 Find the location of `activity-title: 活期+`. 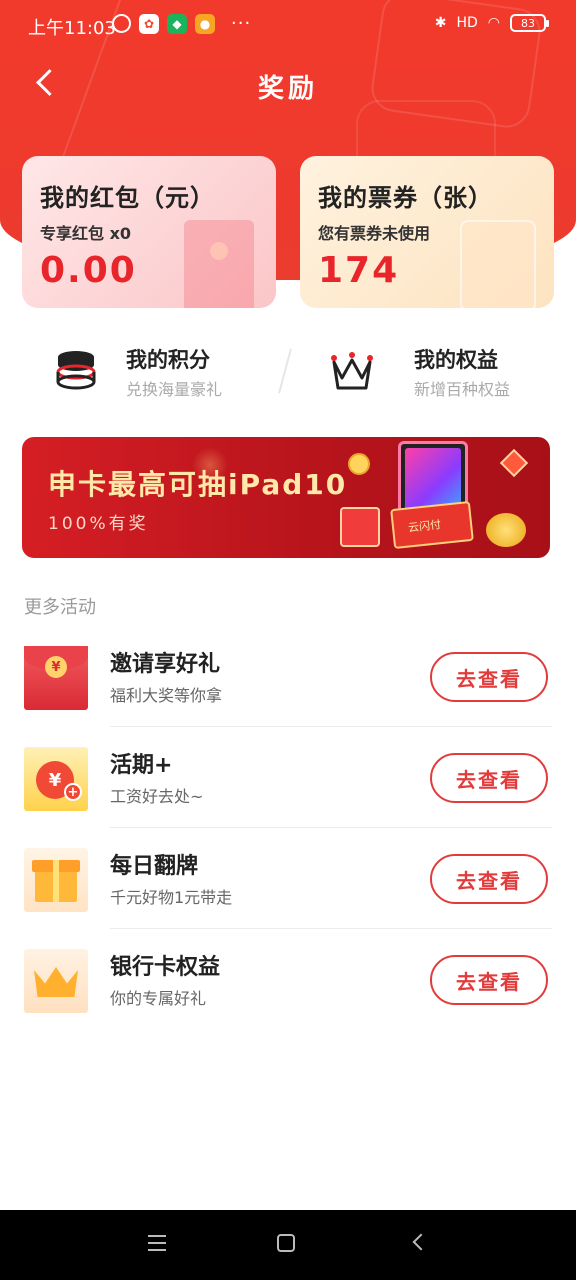

activity-title: 活期+ is located at coordinates (141, 765).